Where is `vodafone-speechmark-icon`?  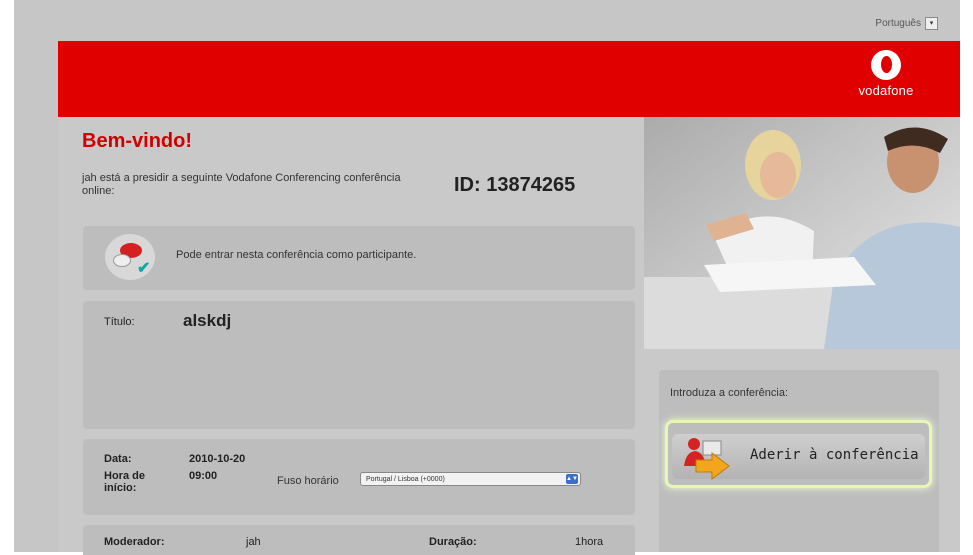
vodafone-speechmark-icon is located at coordinates (886, 65).